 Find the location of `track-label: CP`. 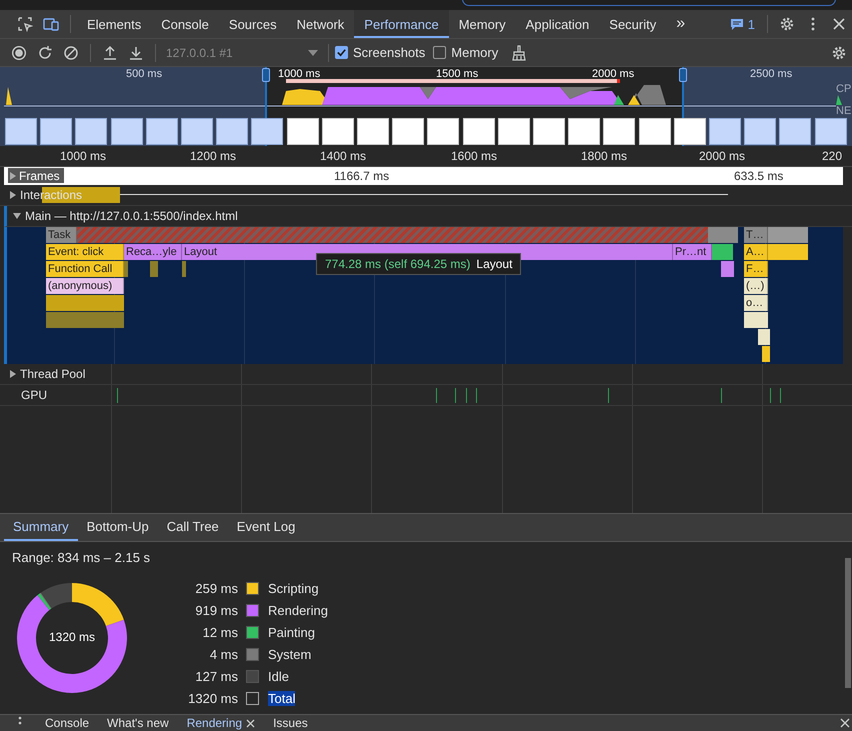

track-label: CP is located at coordinates (844, 89).